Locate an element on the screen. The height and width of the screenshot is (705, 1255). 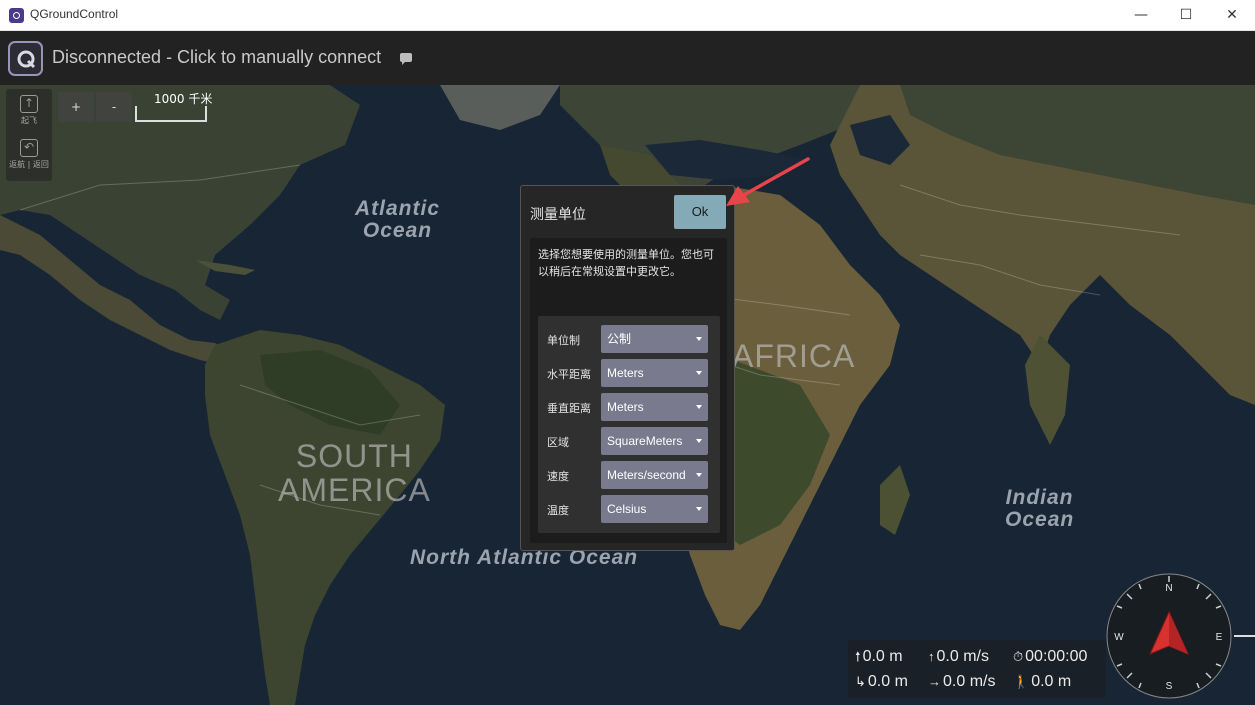
dialog-title: 测量单位 is located at coordinates (558, 215).